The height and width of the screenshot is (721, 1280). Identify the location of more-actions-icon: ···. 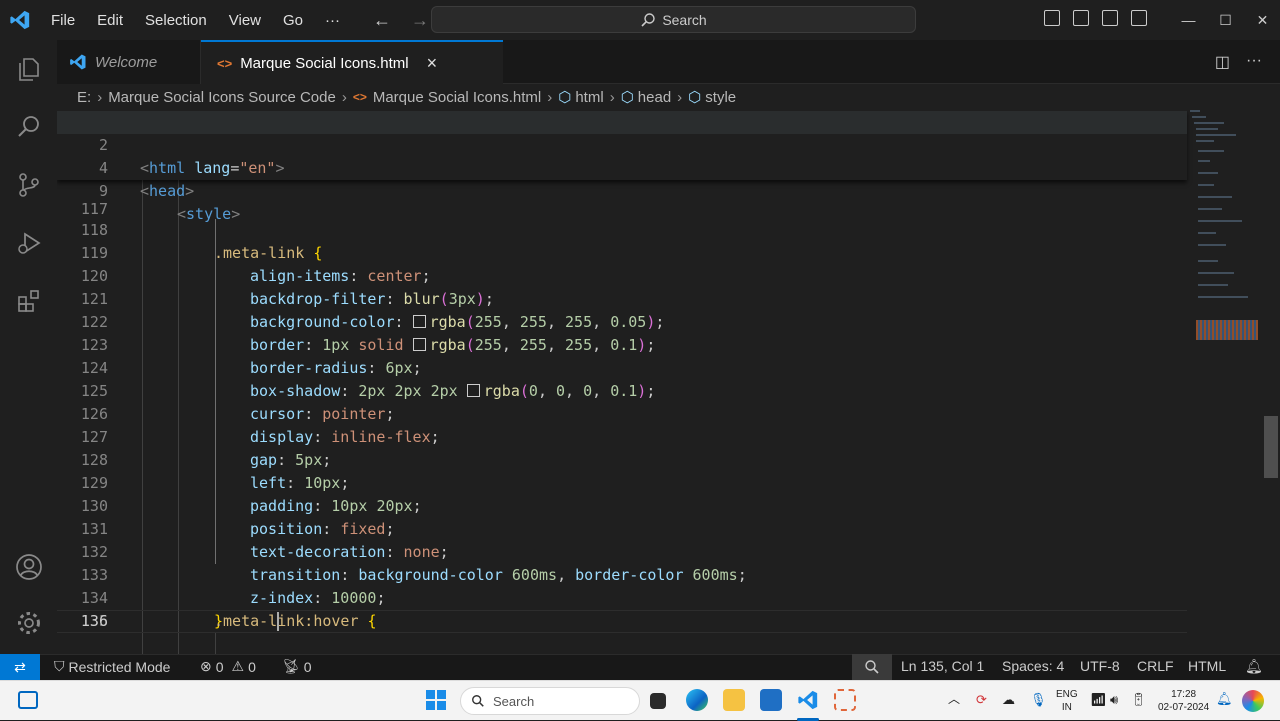
(1254, 62).